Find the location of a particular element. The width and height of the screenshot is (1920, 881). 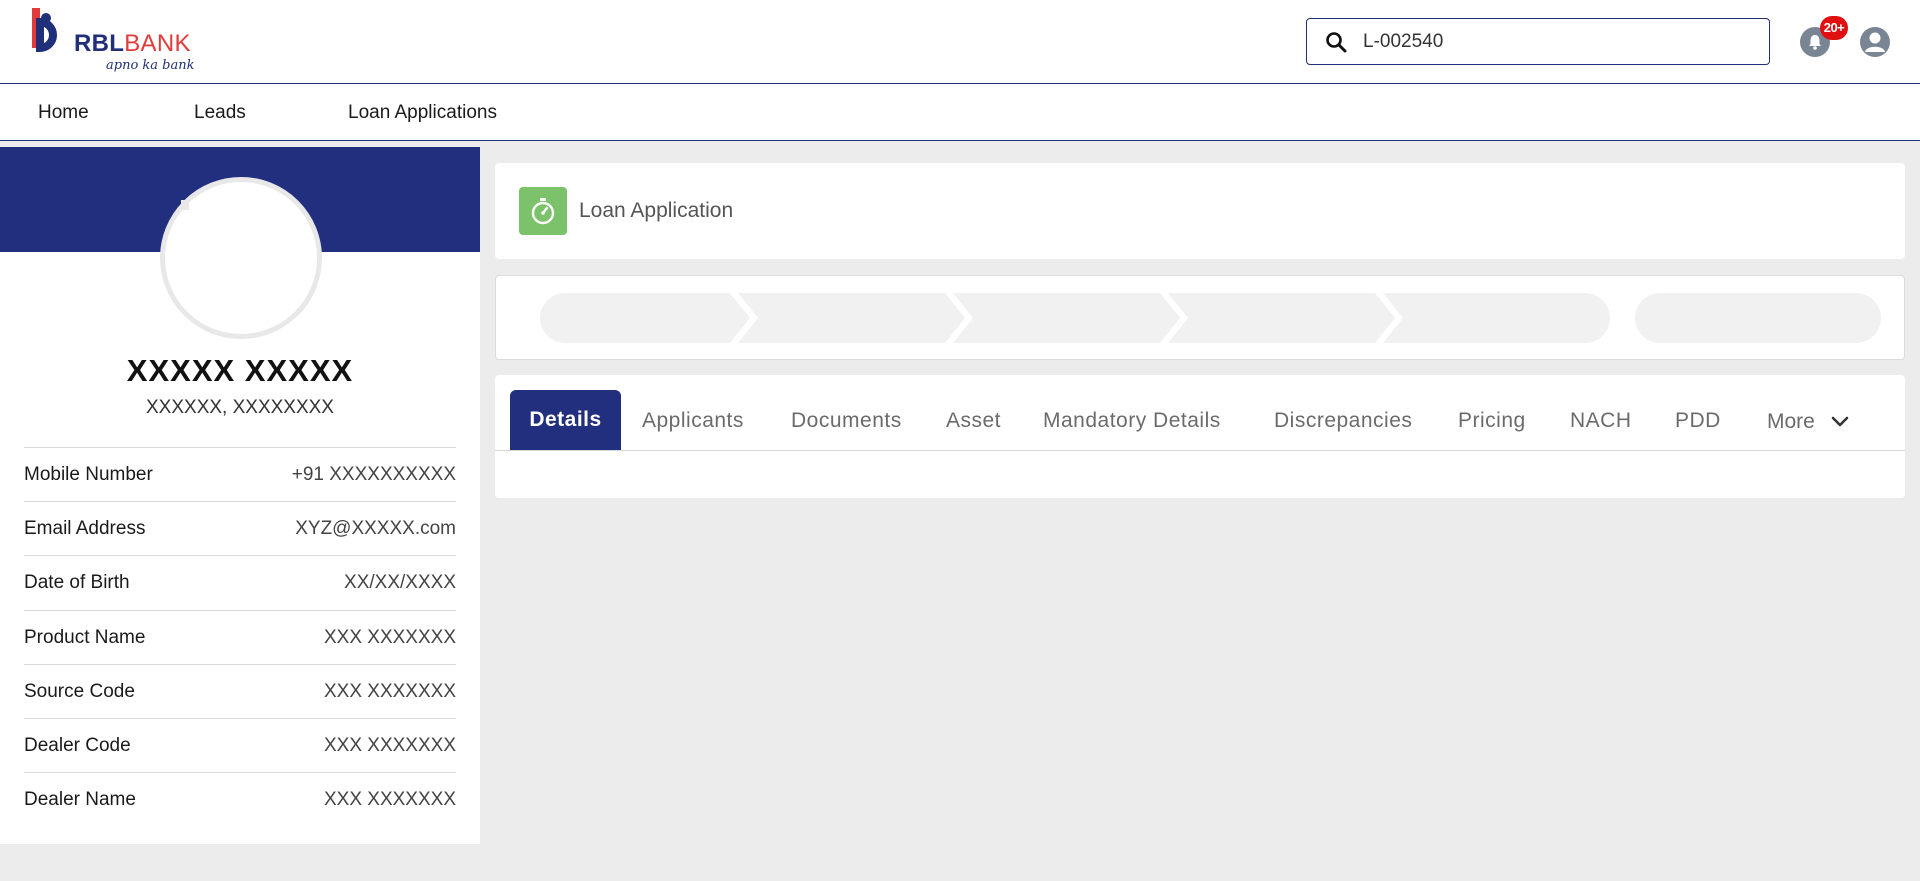

tab-asset: Asset is located at coordinates (973, 421).